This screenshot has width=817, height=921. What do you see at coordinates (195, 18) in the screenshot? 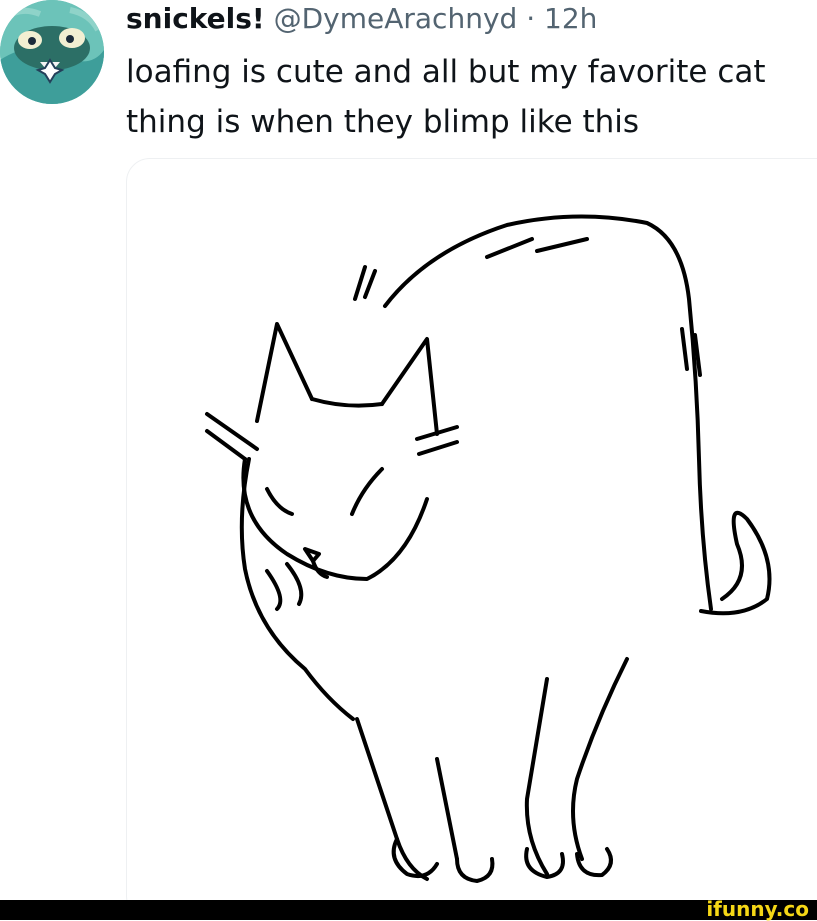
I see `display-name: snickels!` at bounding box center [195, 18].